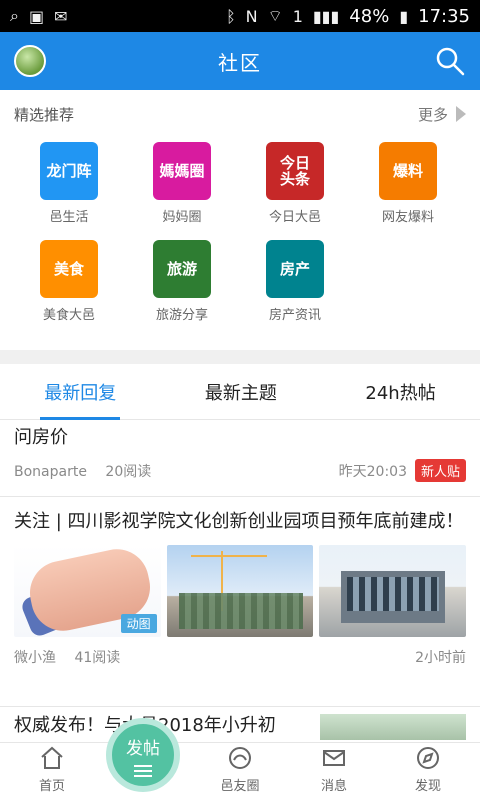 The height and width of the screenshot is (800, 480). I want to click on mail-notification-icon: ✉, so click(61, 16).